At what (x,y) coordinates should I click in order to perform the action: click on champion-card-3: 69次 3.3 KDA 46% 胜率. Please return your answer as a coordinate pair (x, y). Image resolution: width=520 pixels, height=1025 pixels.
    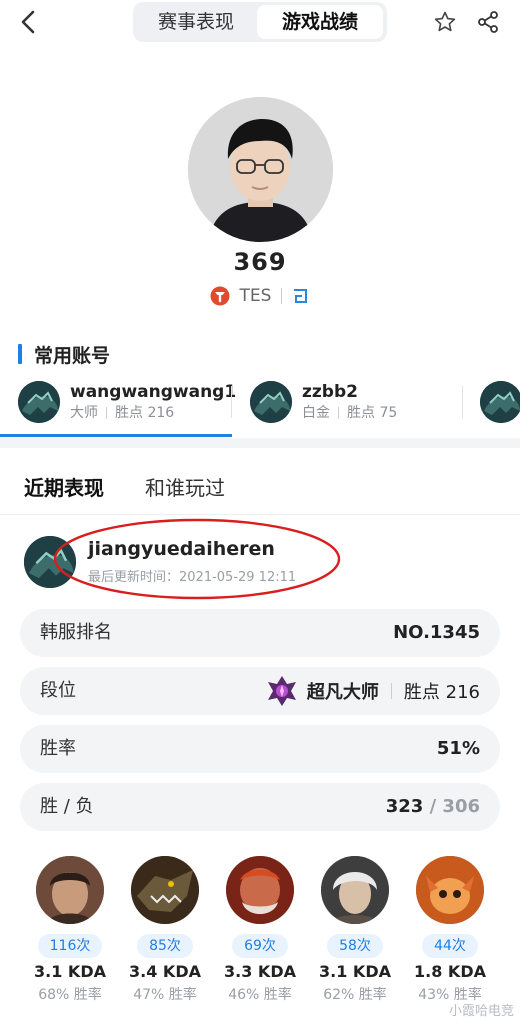
    Looking at the image, I should click on (260, 930).